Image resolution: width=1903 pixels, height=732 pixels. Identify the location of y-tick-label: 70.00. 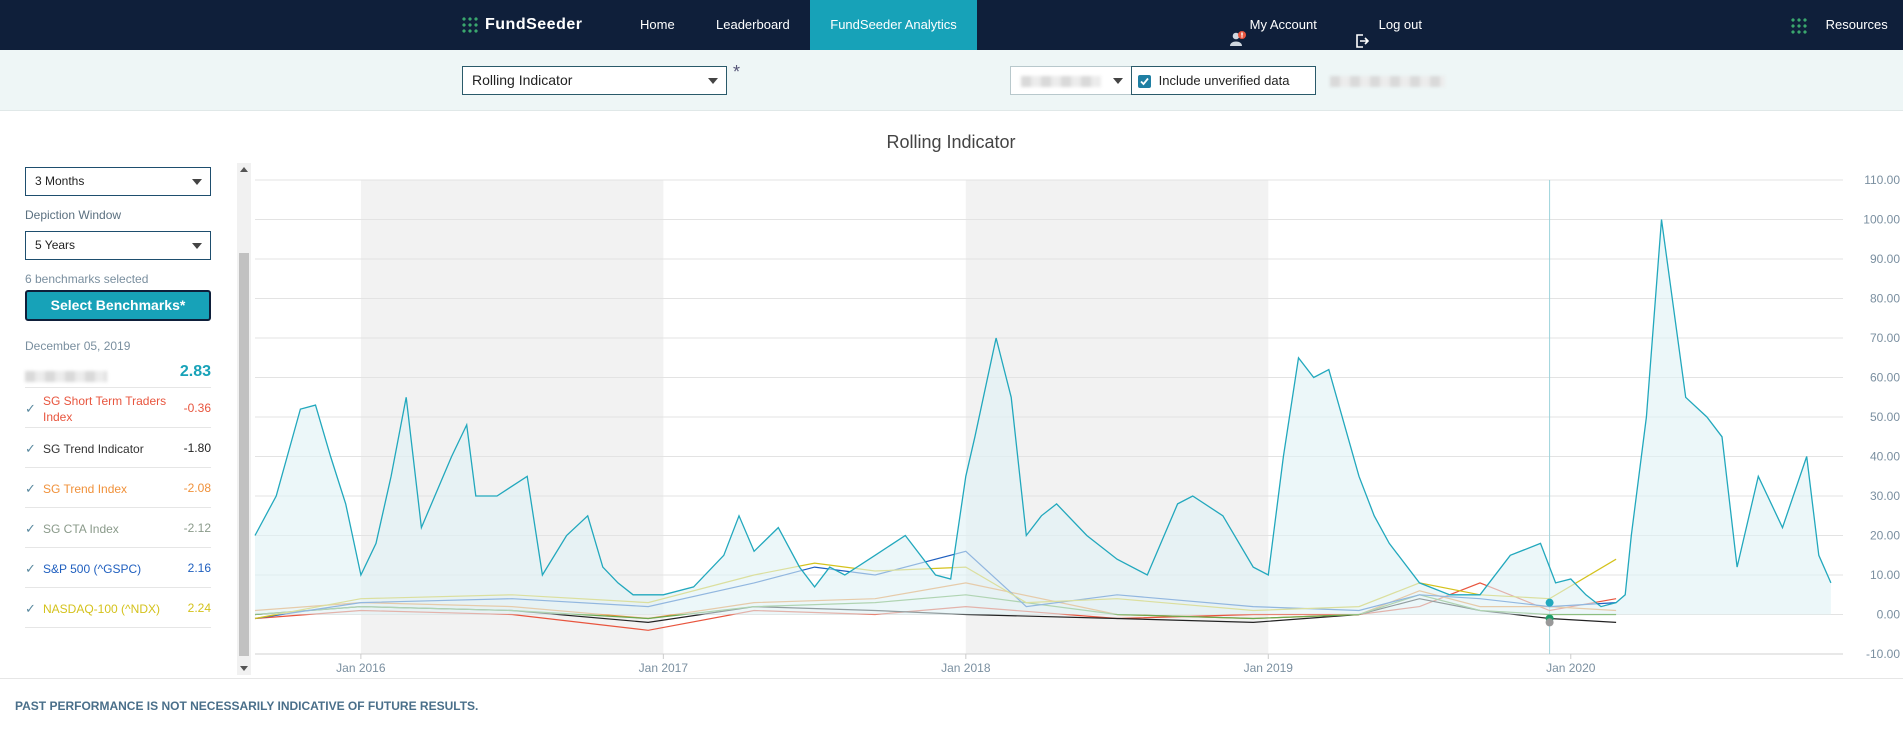
(1885, 338).